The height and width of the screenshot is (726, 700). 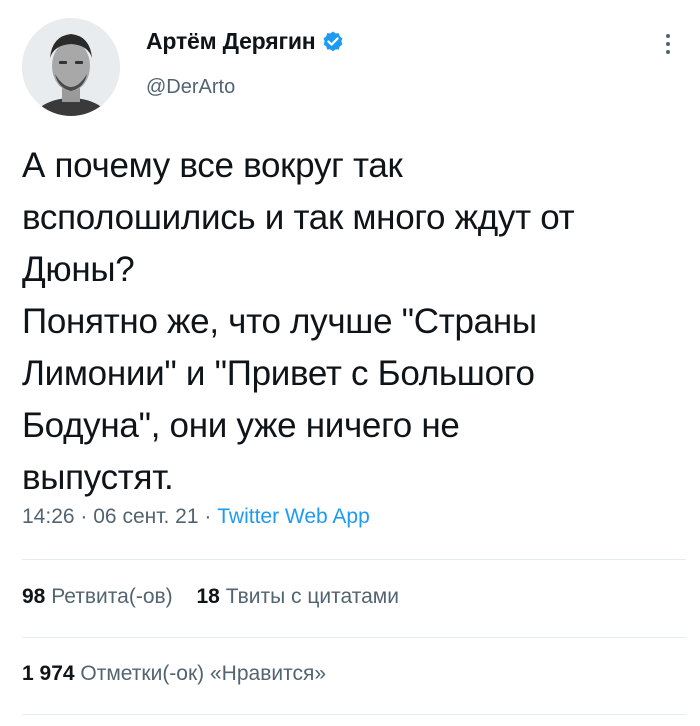 What do you see at coordinates (34, 596) in the screenshot?
I see `retweets-count: 98` at bounding box center [34, 596].